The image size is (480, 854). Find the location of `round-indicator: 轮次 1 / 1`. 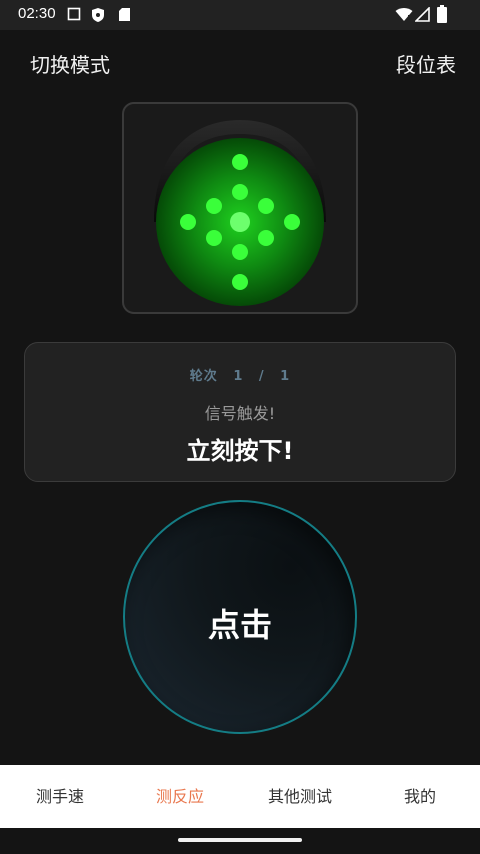

round-indicator: 轮次 1 / 1 is located at coordinates (240, 374).